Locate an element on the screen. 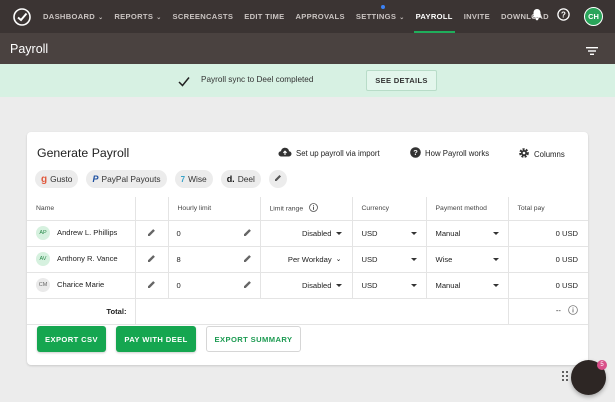  chip-gusto: g Gusto is located at coordinates (57, 179).